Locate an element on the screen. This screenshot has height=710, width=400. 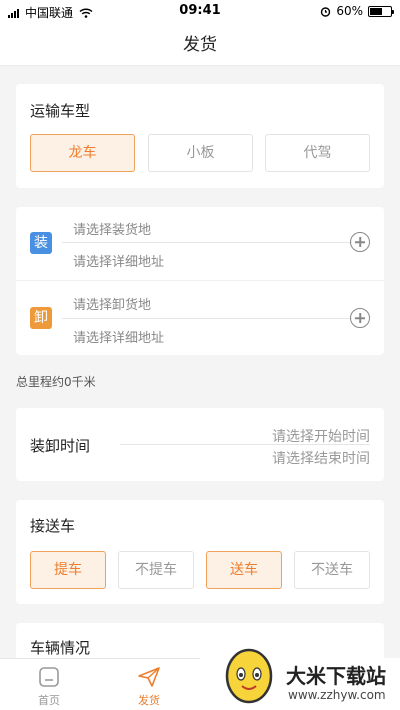
home-icon is located at coordinates (49, 677).